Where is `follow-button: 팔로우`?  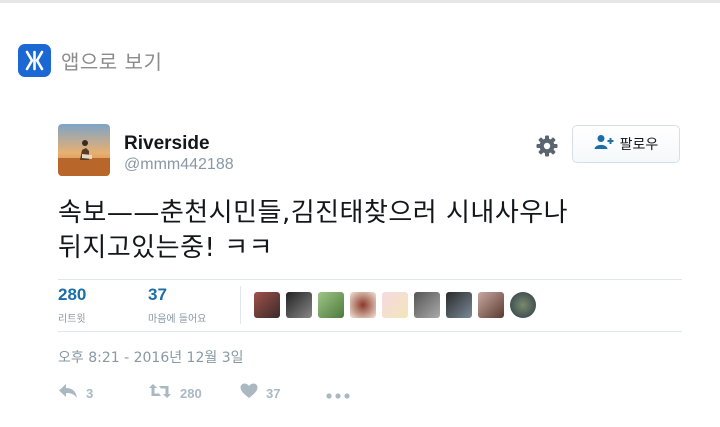
follow-button: 팔로우 is located at coordinates (626, 144).